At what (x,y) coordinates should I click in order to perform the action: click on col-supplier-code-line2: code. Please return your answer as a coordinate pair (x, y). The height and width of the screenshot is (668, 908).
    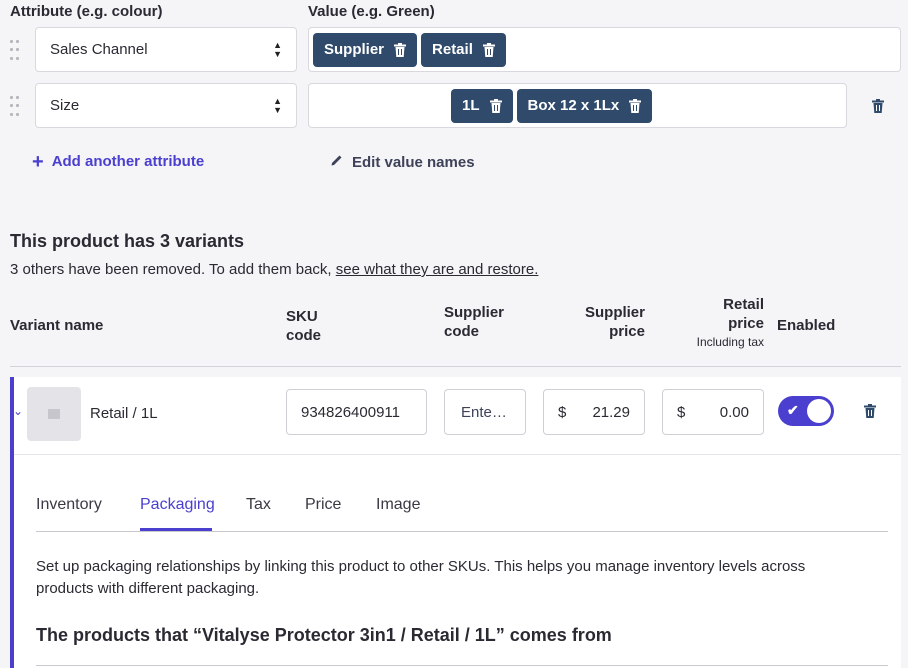
    Looking at the image, I should click on (462, 331).